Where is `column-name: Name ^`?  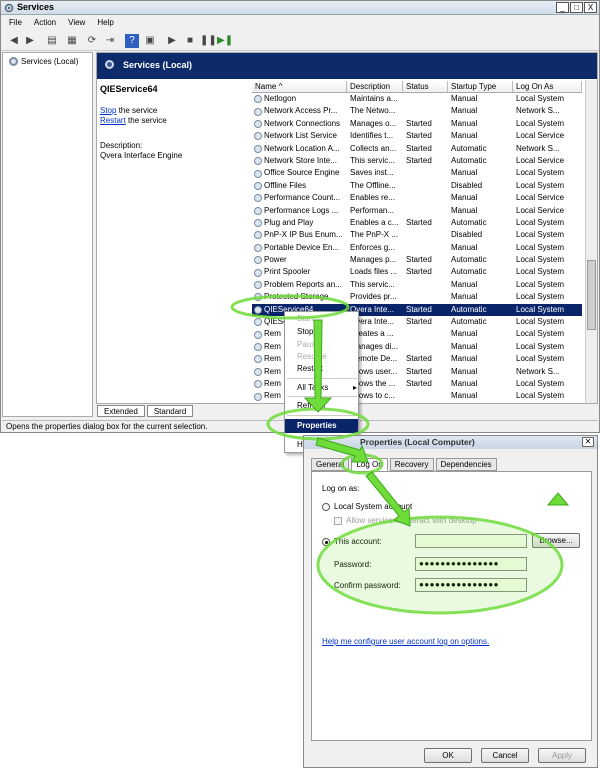
column-name: Name ^ is located at coordinates (299, 86).